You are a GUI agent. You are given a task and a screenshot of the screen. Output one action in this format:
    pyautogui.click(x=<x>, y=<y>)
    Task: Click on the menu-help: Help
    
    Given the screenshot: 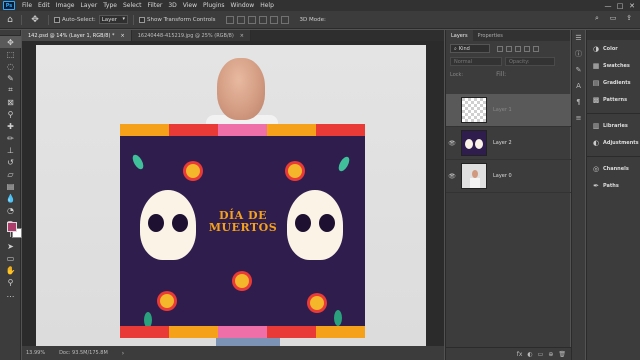 What is the action you would take?
    pyautogui.click(x=267, y=5)
    